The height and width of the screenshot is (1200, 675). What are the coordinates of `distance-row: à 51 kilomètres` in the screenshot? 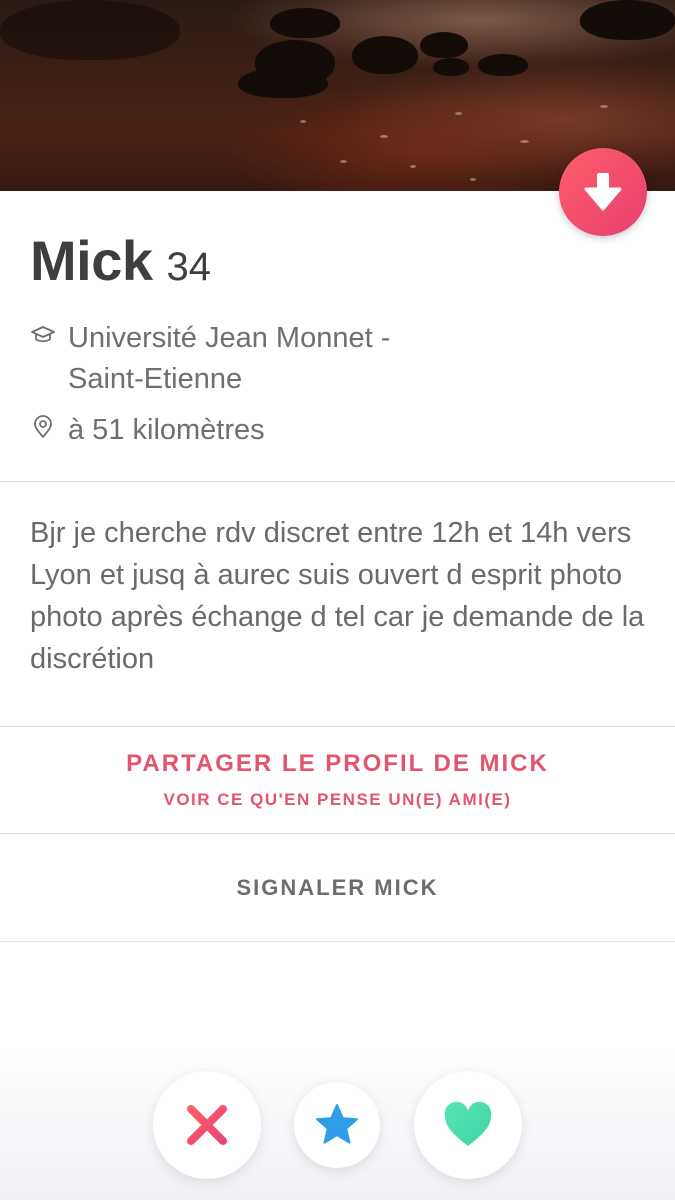 It's located at (147, 430).